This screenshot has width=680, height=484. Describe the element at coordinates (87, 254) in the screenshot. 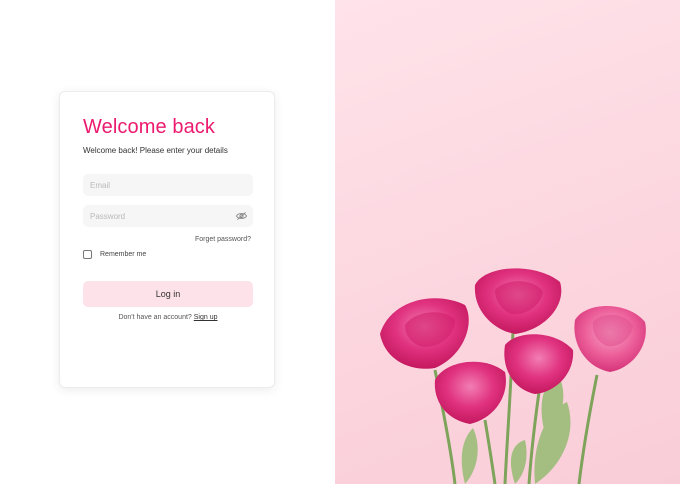

I see `remember-me-checkbox` at that location.